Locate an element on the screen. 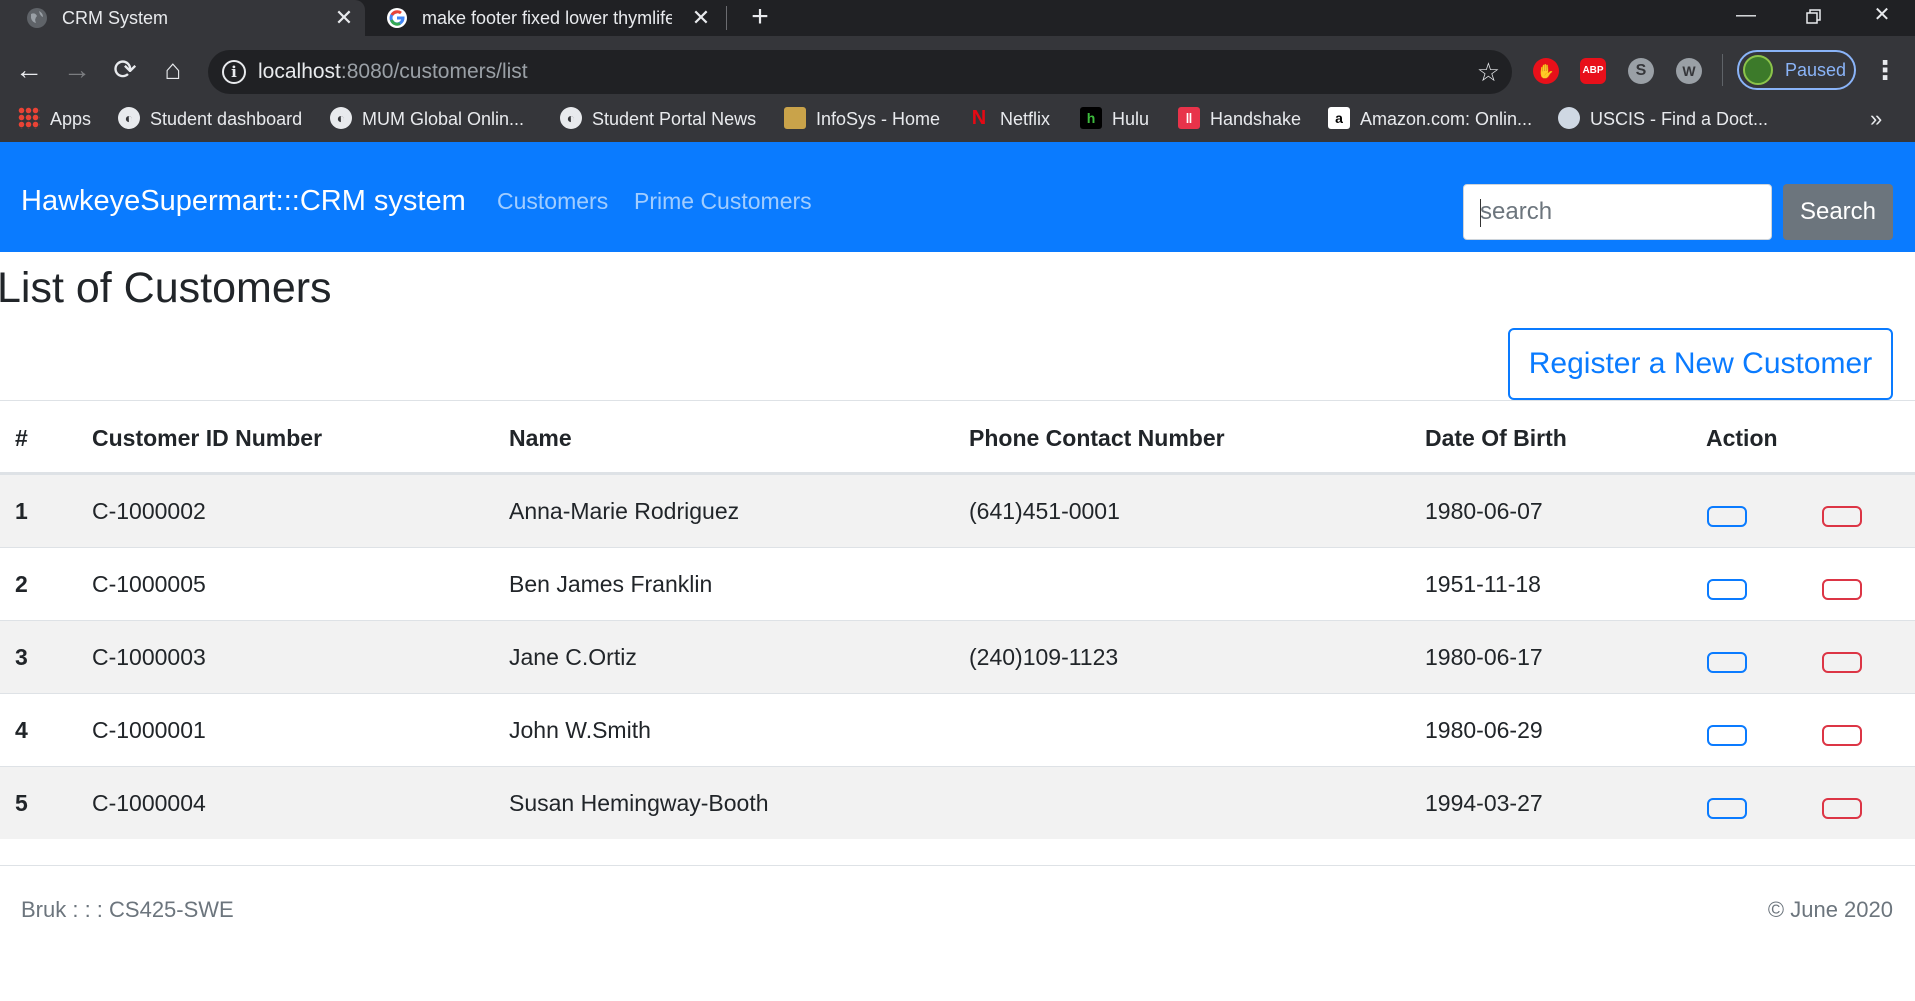 Image resolution: width=1915 pixels, height=1001 pixels. column-header-action: Action is located at coordinates (1742, 438).